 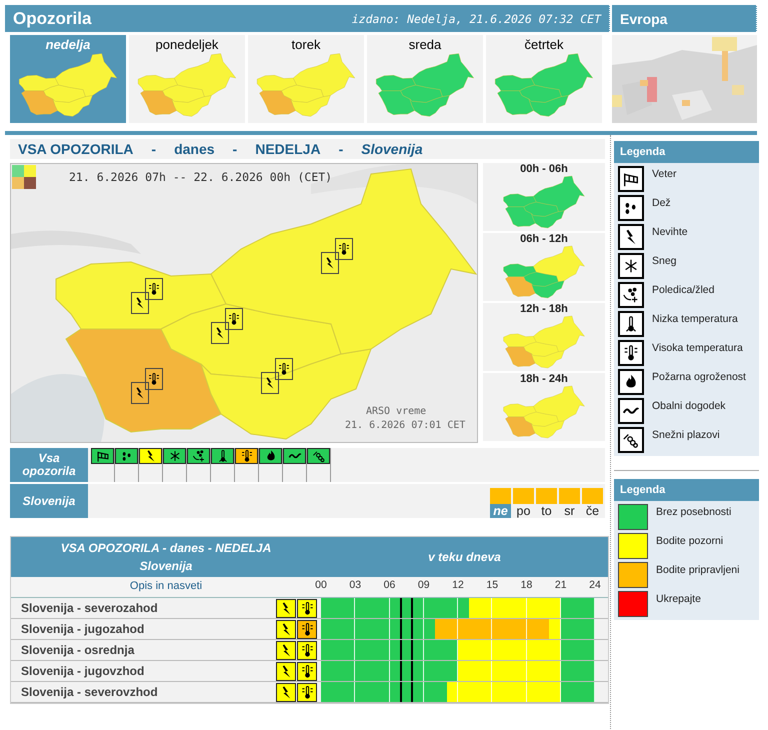 What do you see at coordinates (476, 19) in the screenshot?
I see `issued-time: izdano: Nedelja, 21.6.2026 07:32 CET` at bounding box center [476, 19].